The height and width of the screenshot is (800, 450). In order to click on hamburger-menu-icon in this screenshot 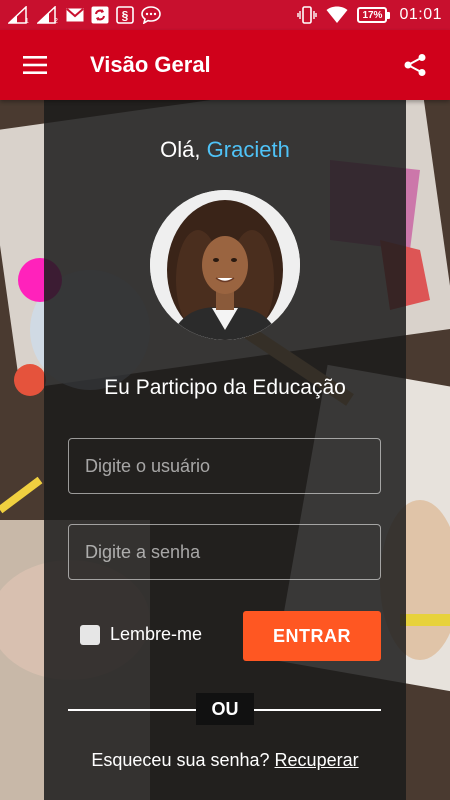, I will do `click(35, 65)`.